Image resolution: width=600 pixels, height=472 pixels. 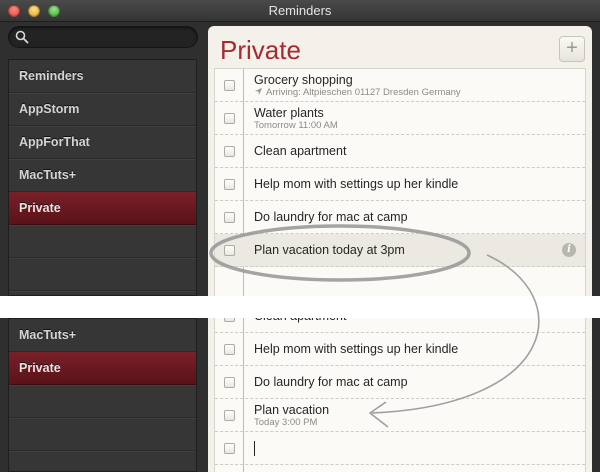 I want to click on reminder-subtitle: Today 3:00 PM, so click(x=285, y=422).